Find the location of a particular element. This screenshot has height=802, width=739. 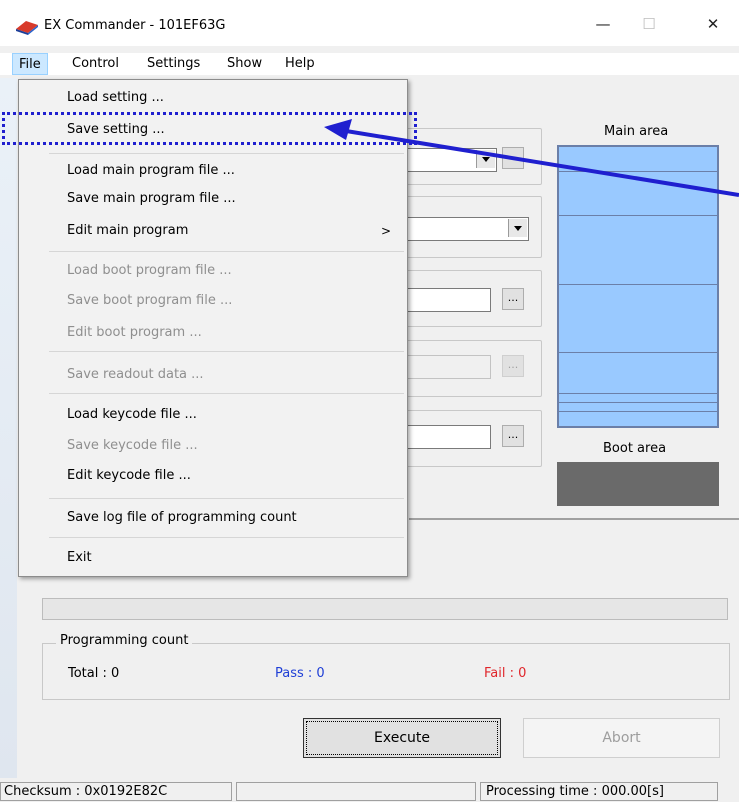

pass-count: Pass : 0 is located at coordinates (300, 673).